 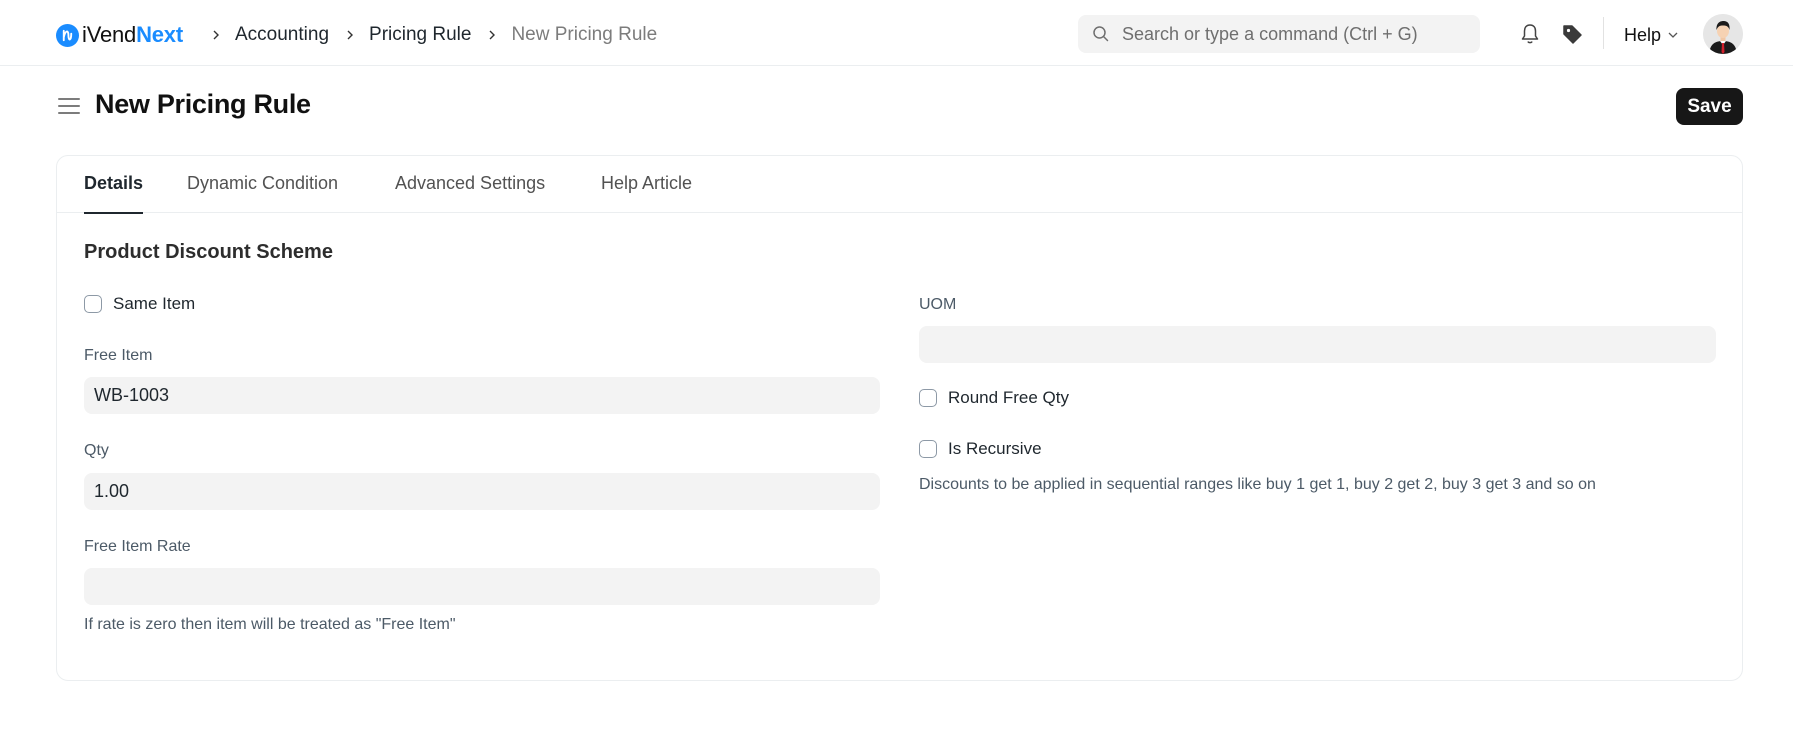 I want to click on free-item-input, so click(x=482, y=395).